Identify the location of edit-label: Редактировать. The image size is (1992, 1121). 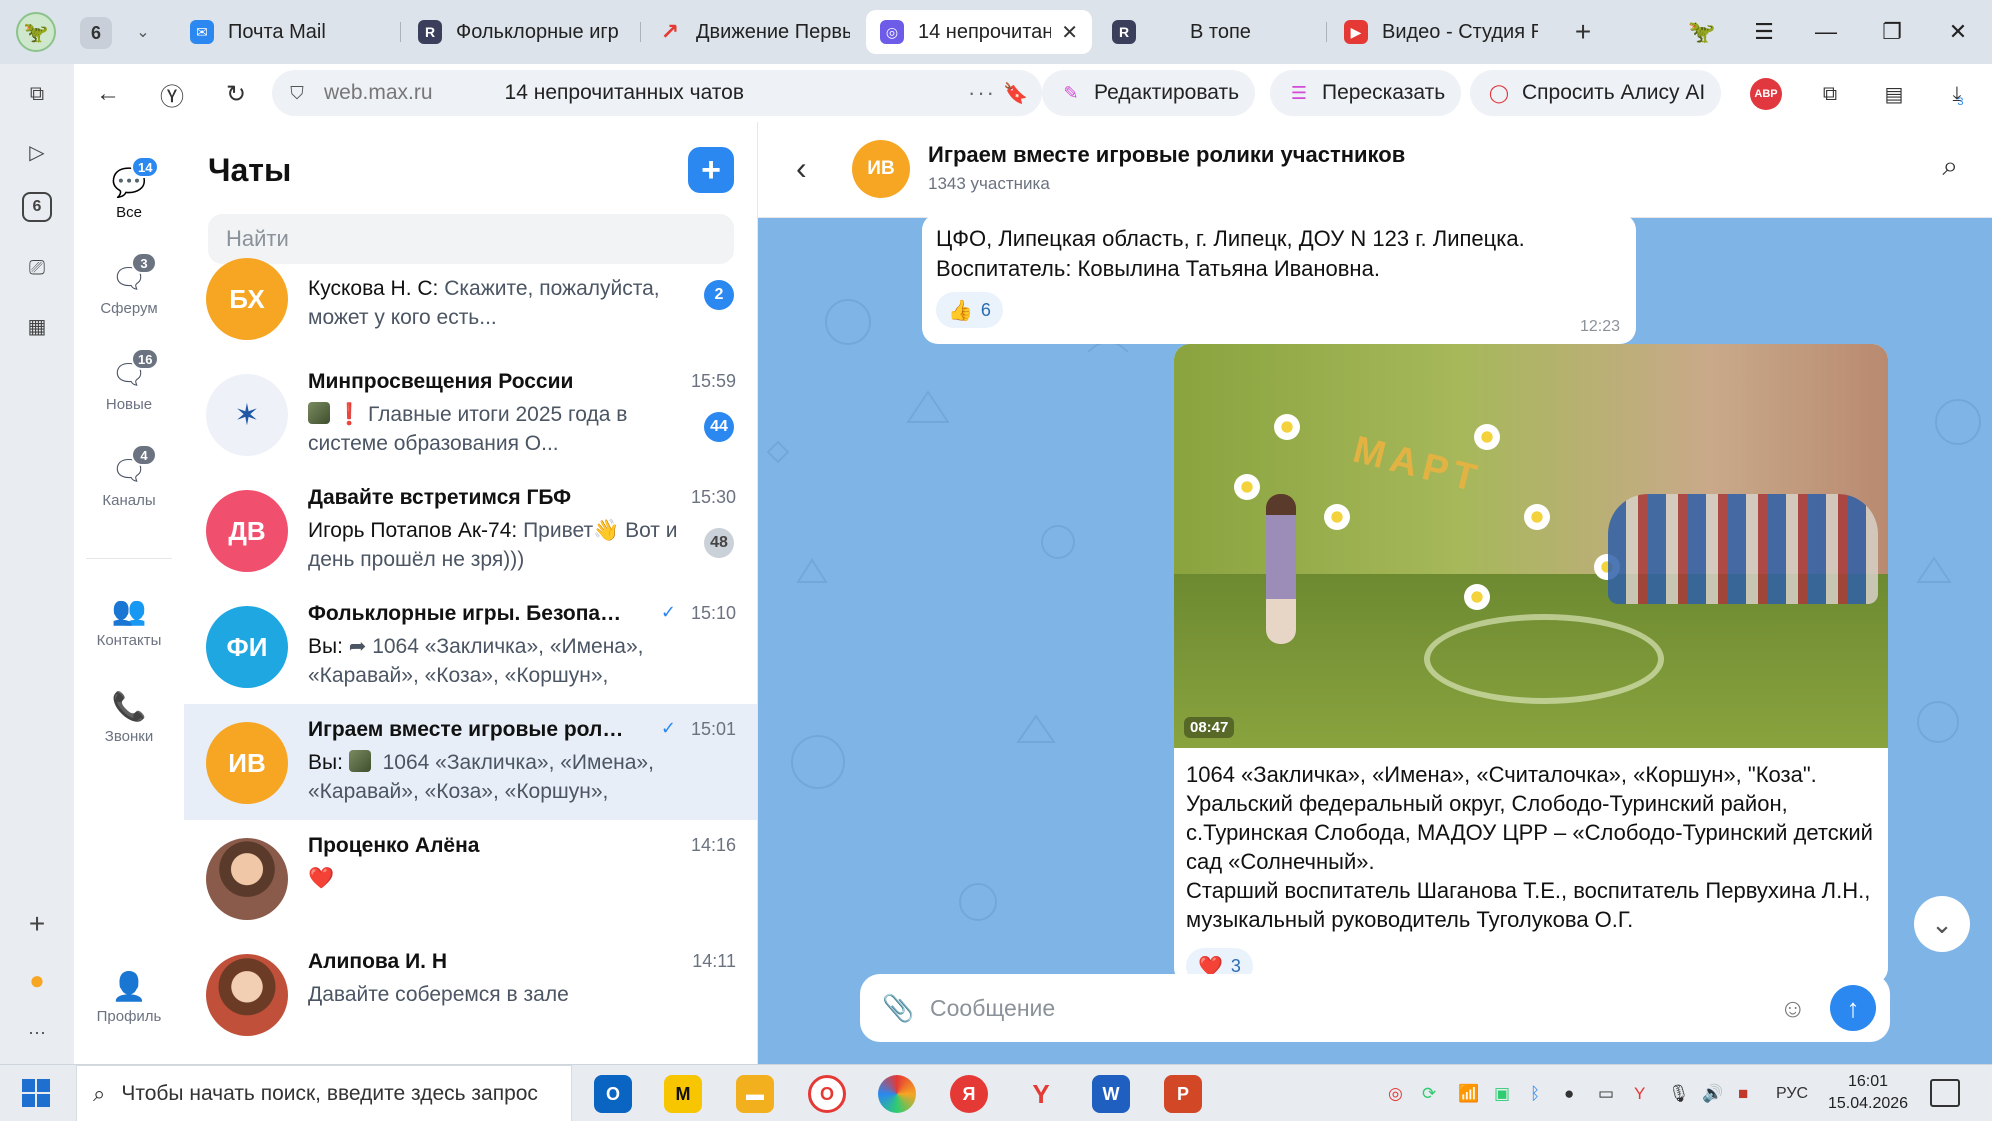
(1167, 92).